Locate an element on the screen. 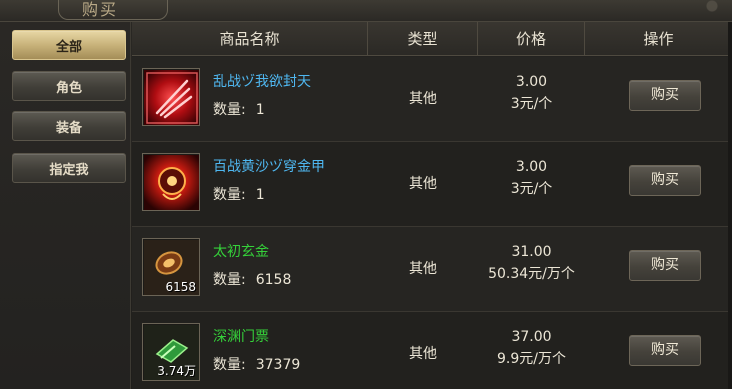 This screenshot has width=732, height=389. item-name: 太初玄金 is located at coordinates (241, 252).